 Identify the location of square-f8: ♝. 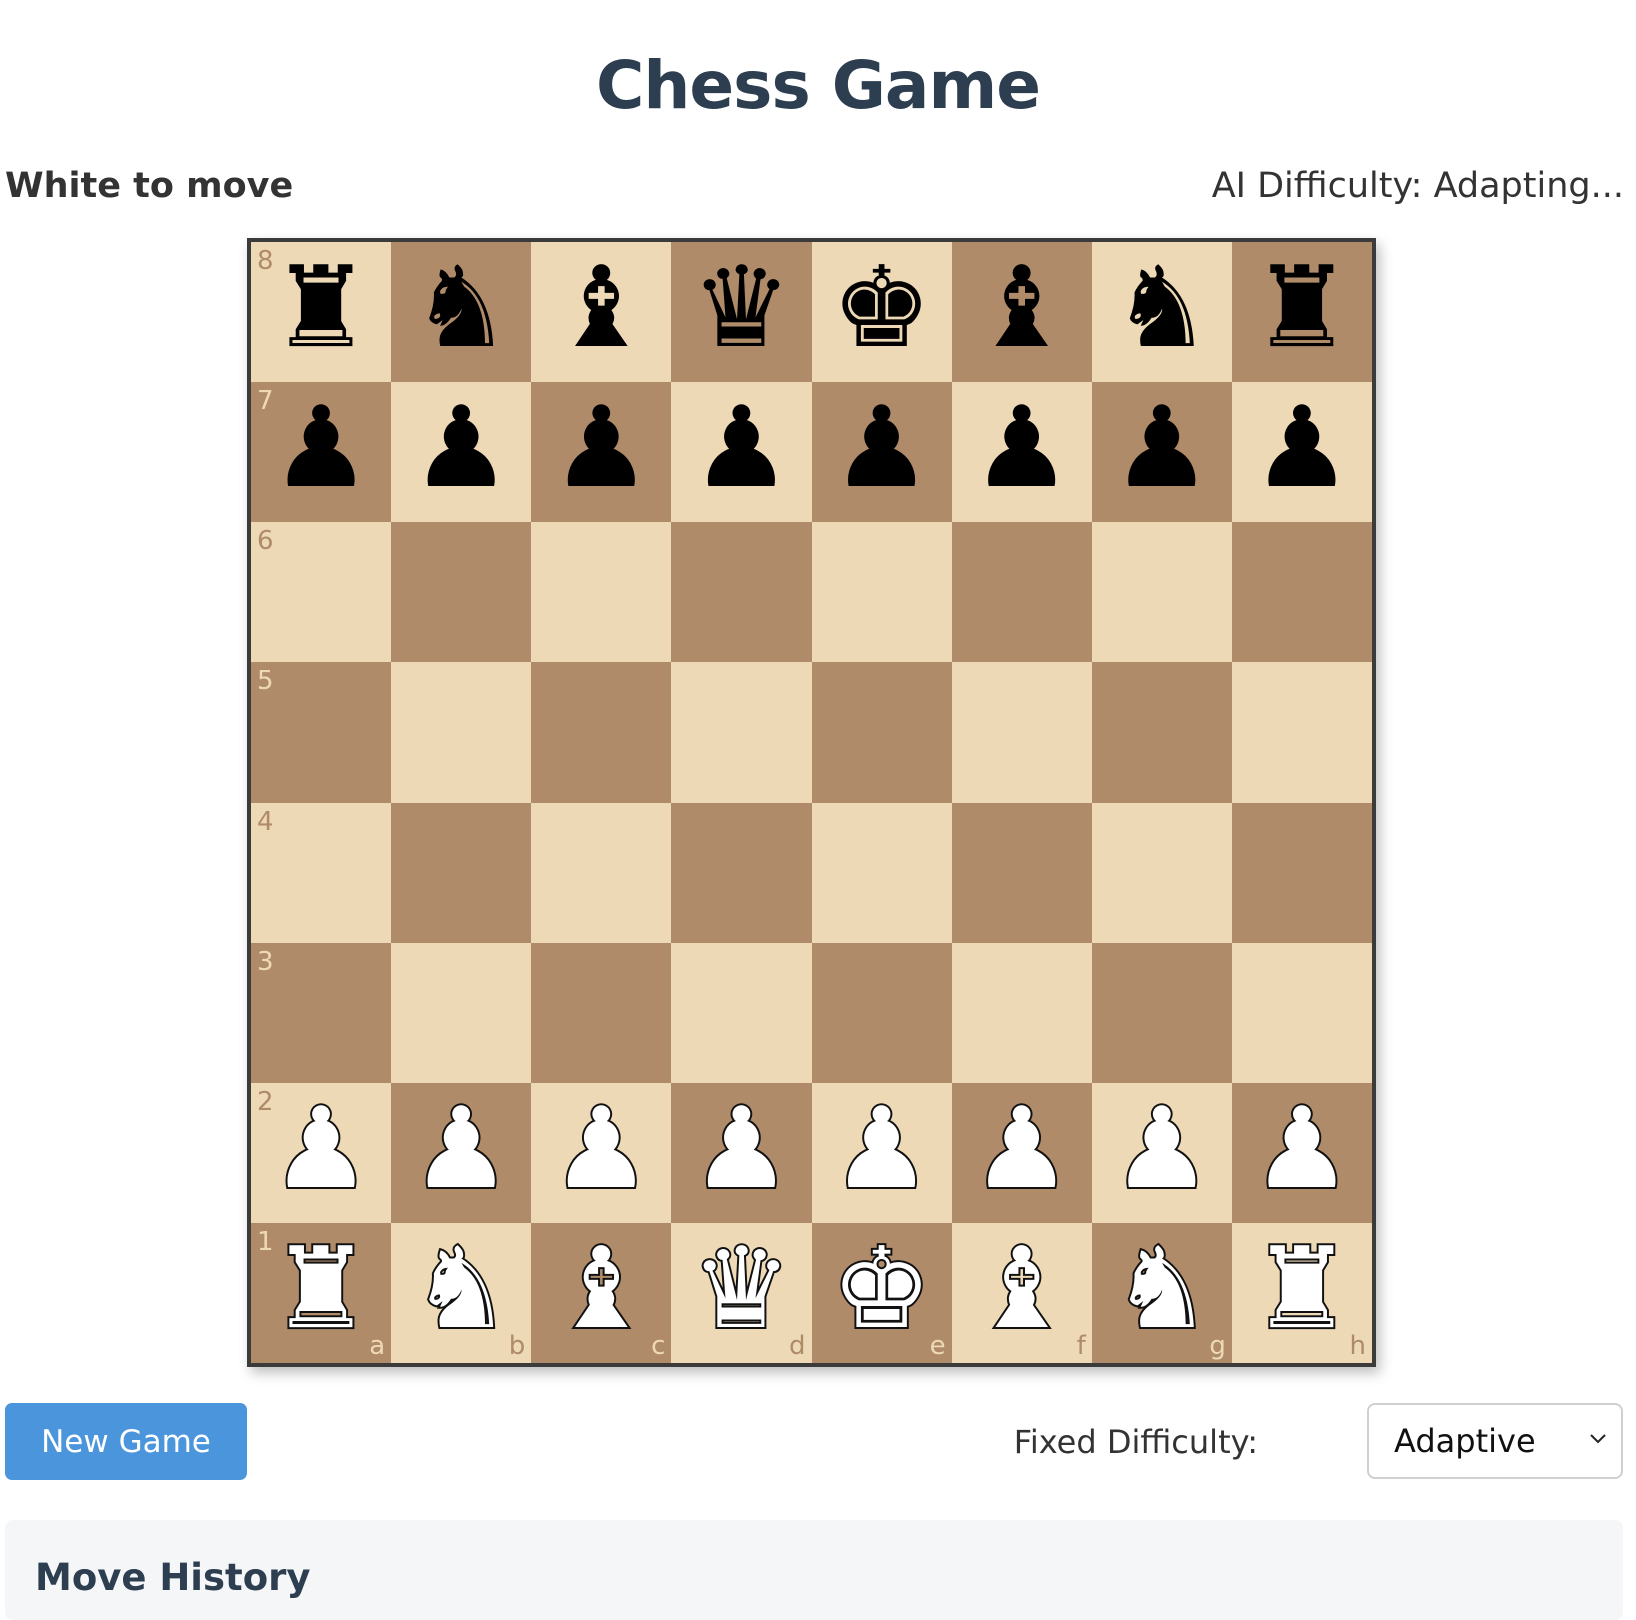
(1021, 312).